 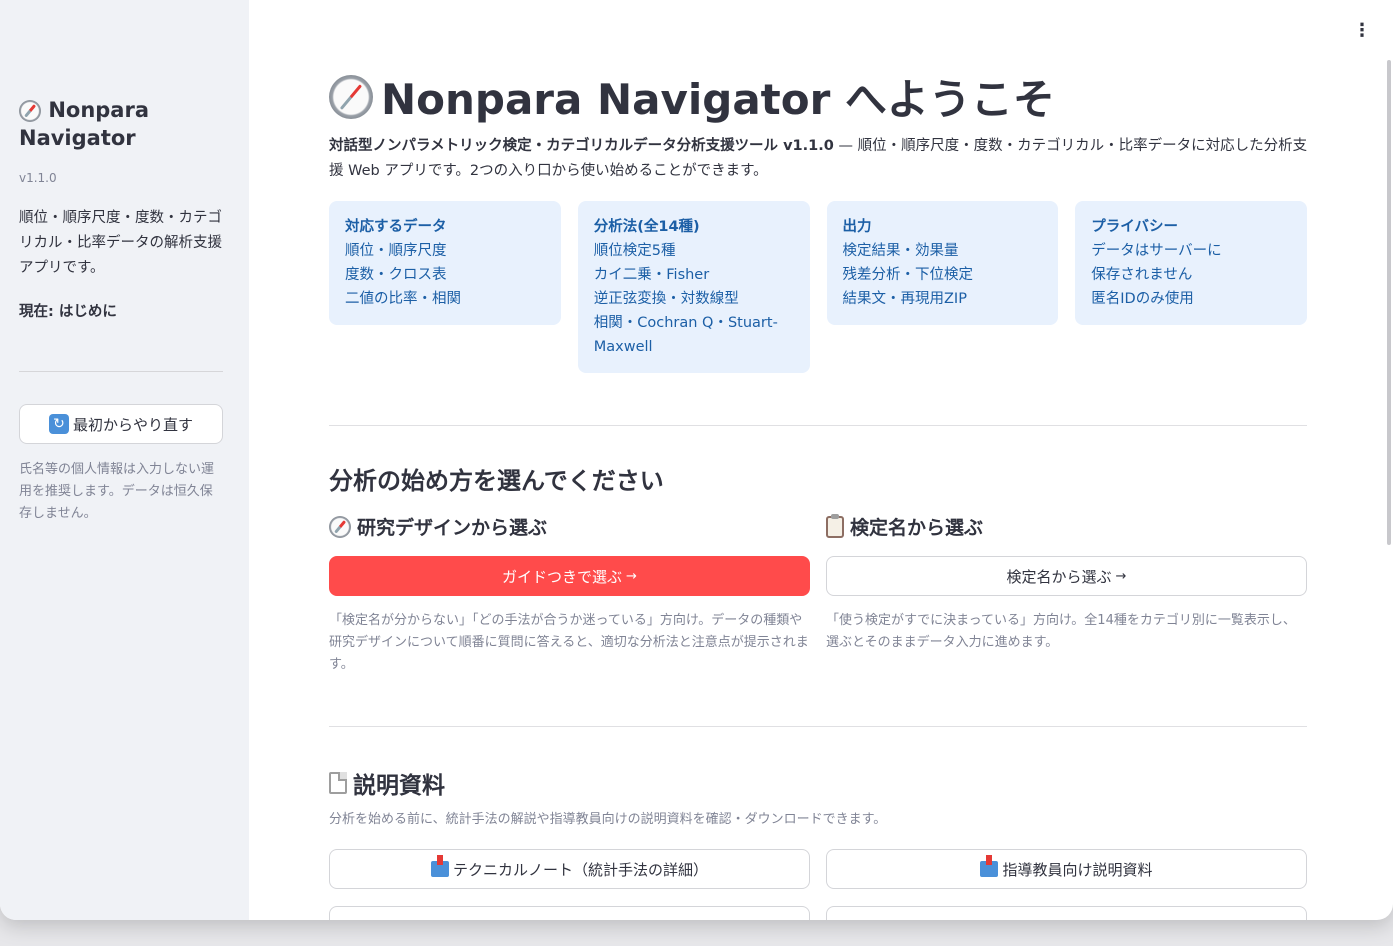 What do you see at coordinates (646, 227) in the screenshot?
I see `card-title: 分析法(全14種)` at bounding box center [646, 227].